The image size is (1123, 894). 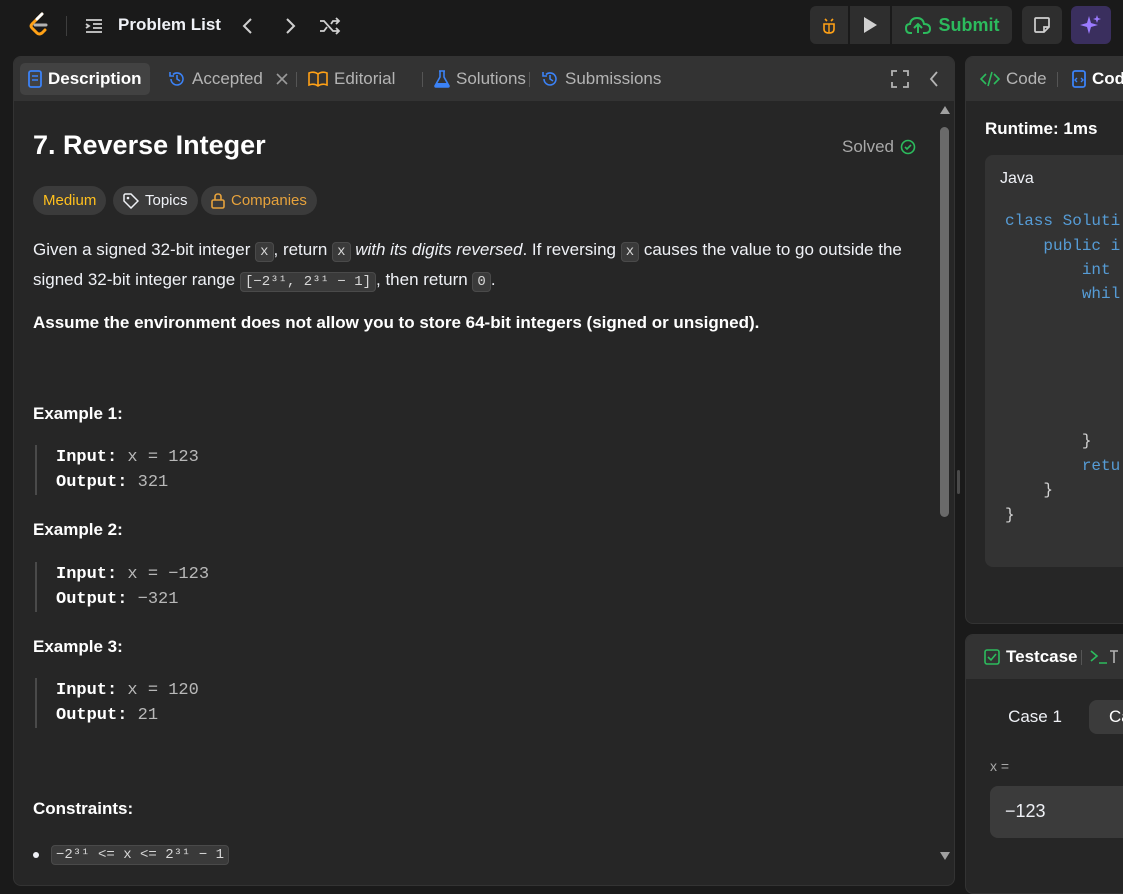 I want to click on output-value: 21, so click(x=143, y=715).